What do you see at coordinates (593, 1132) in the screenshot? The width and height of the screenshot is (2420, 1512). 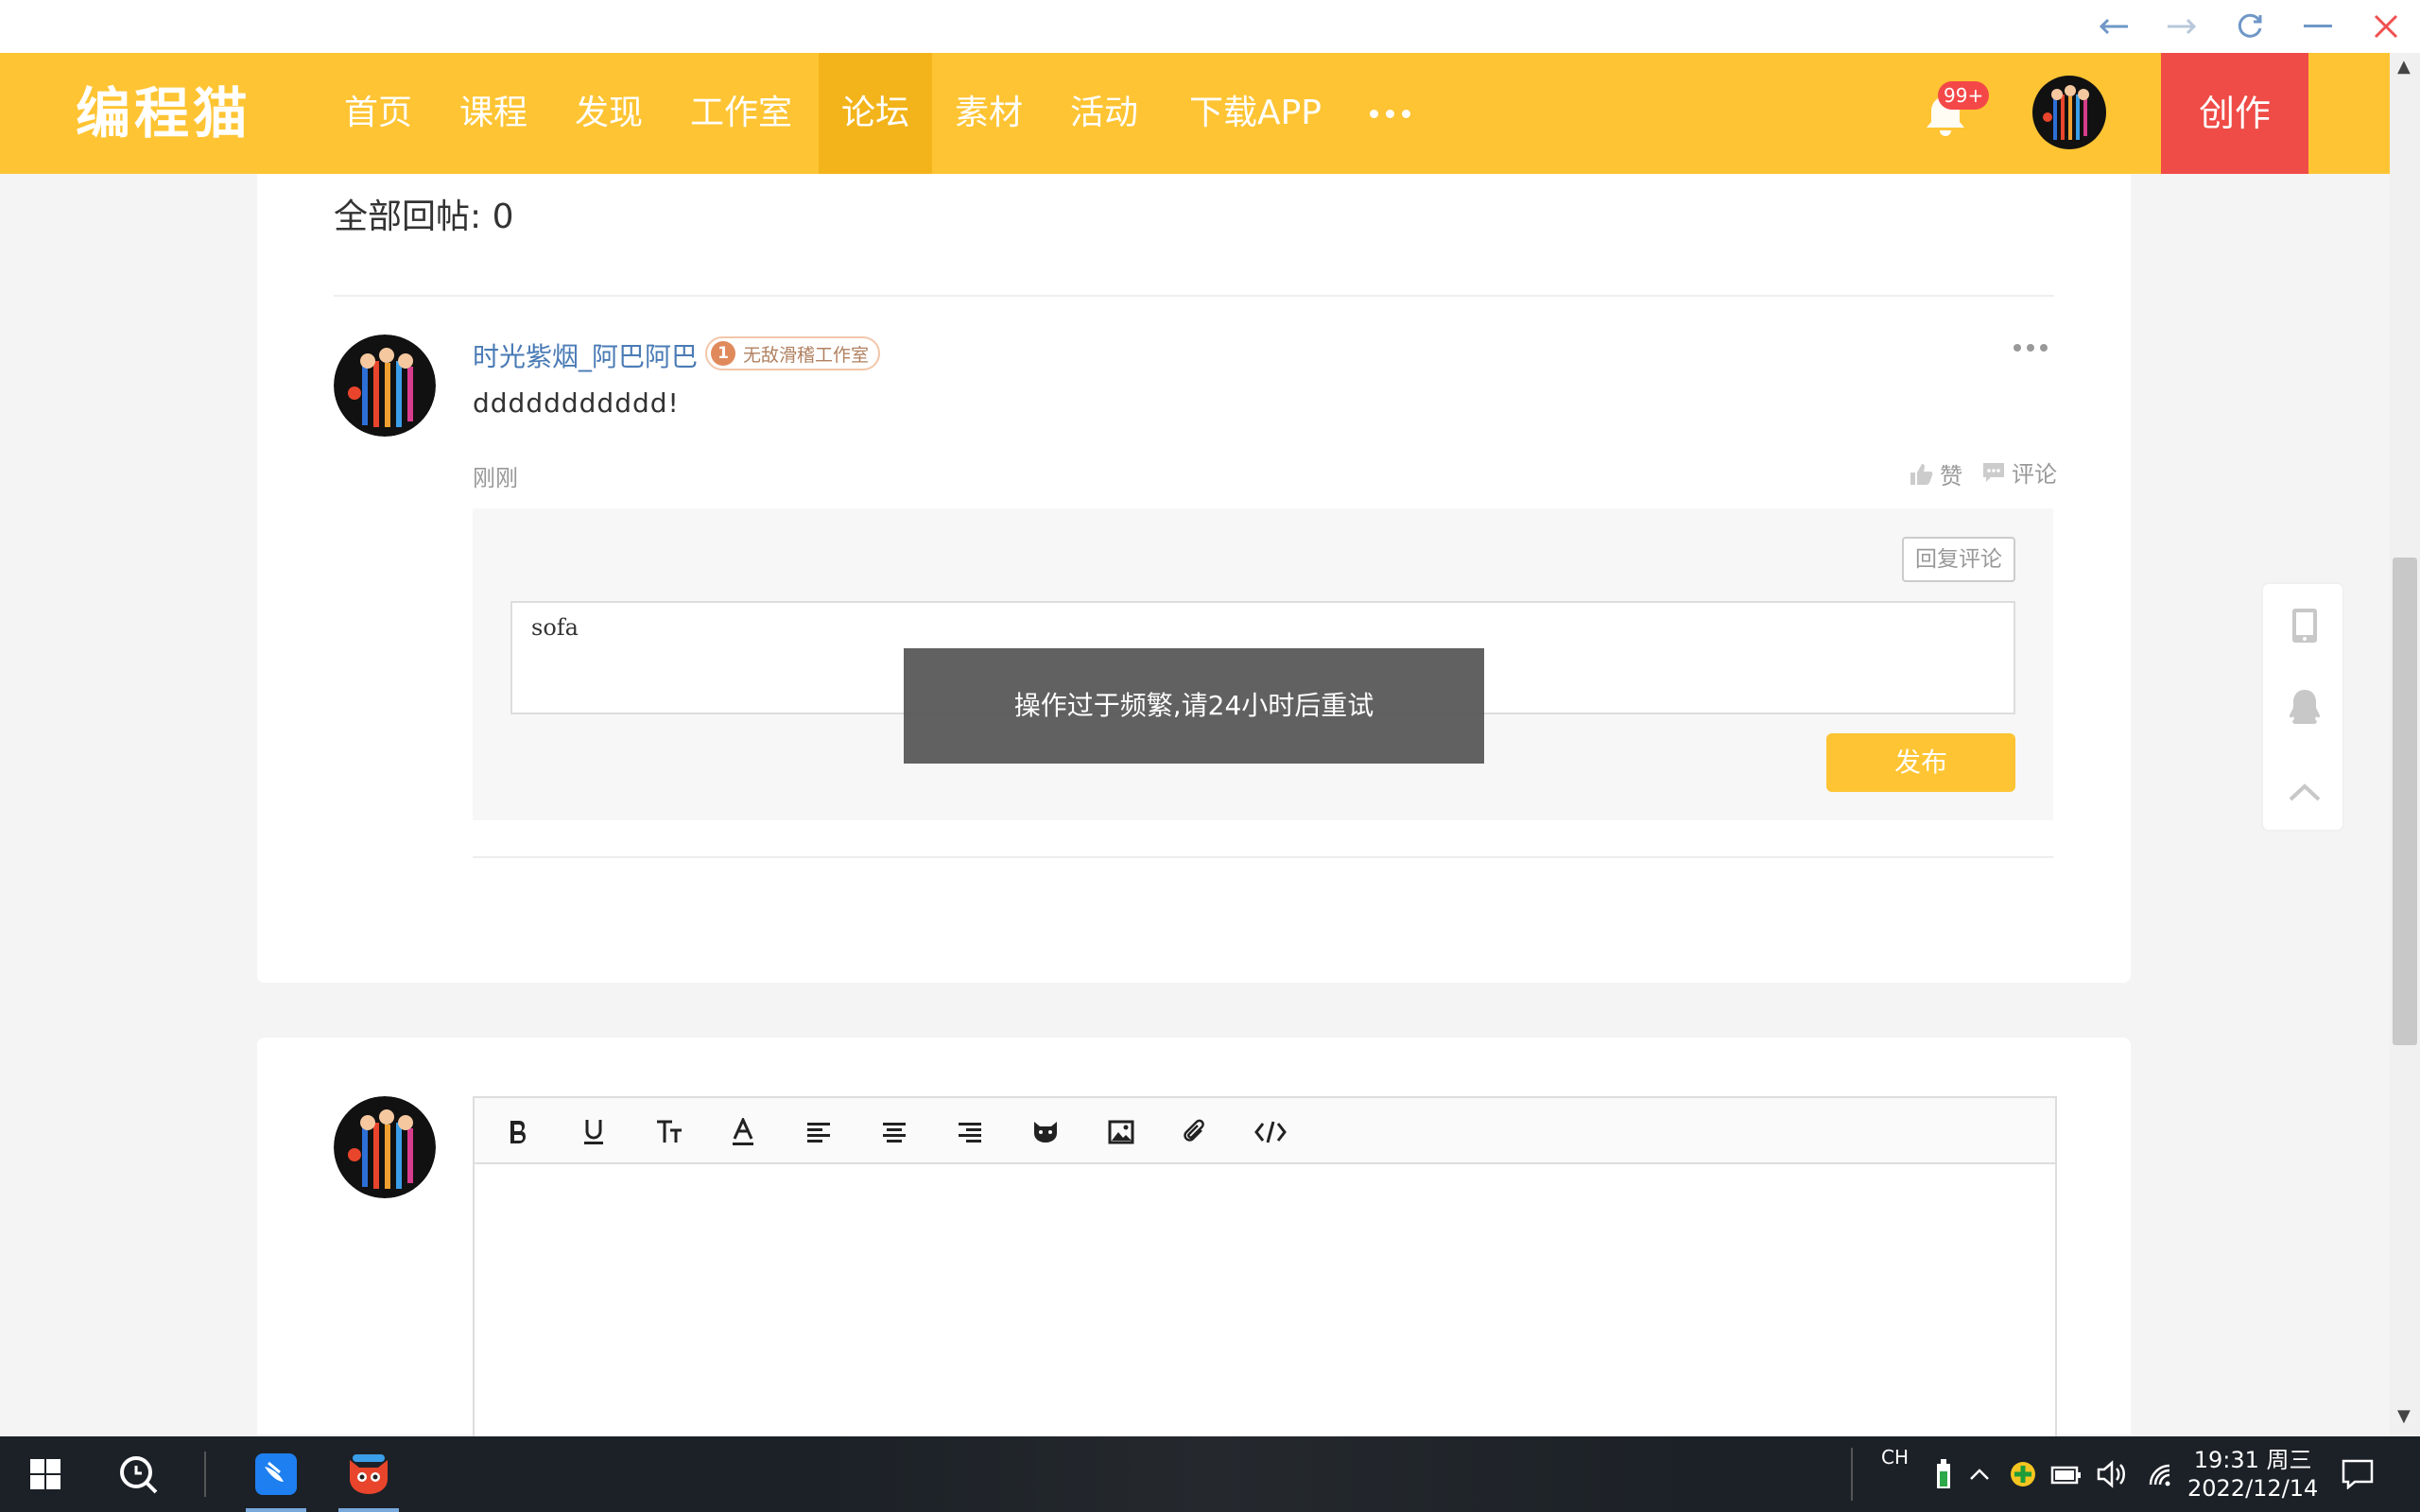 I see `underline-icon` at bounding box center [593, 1132].